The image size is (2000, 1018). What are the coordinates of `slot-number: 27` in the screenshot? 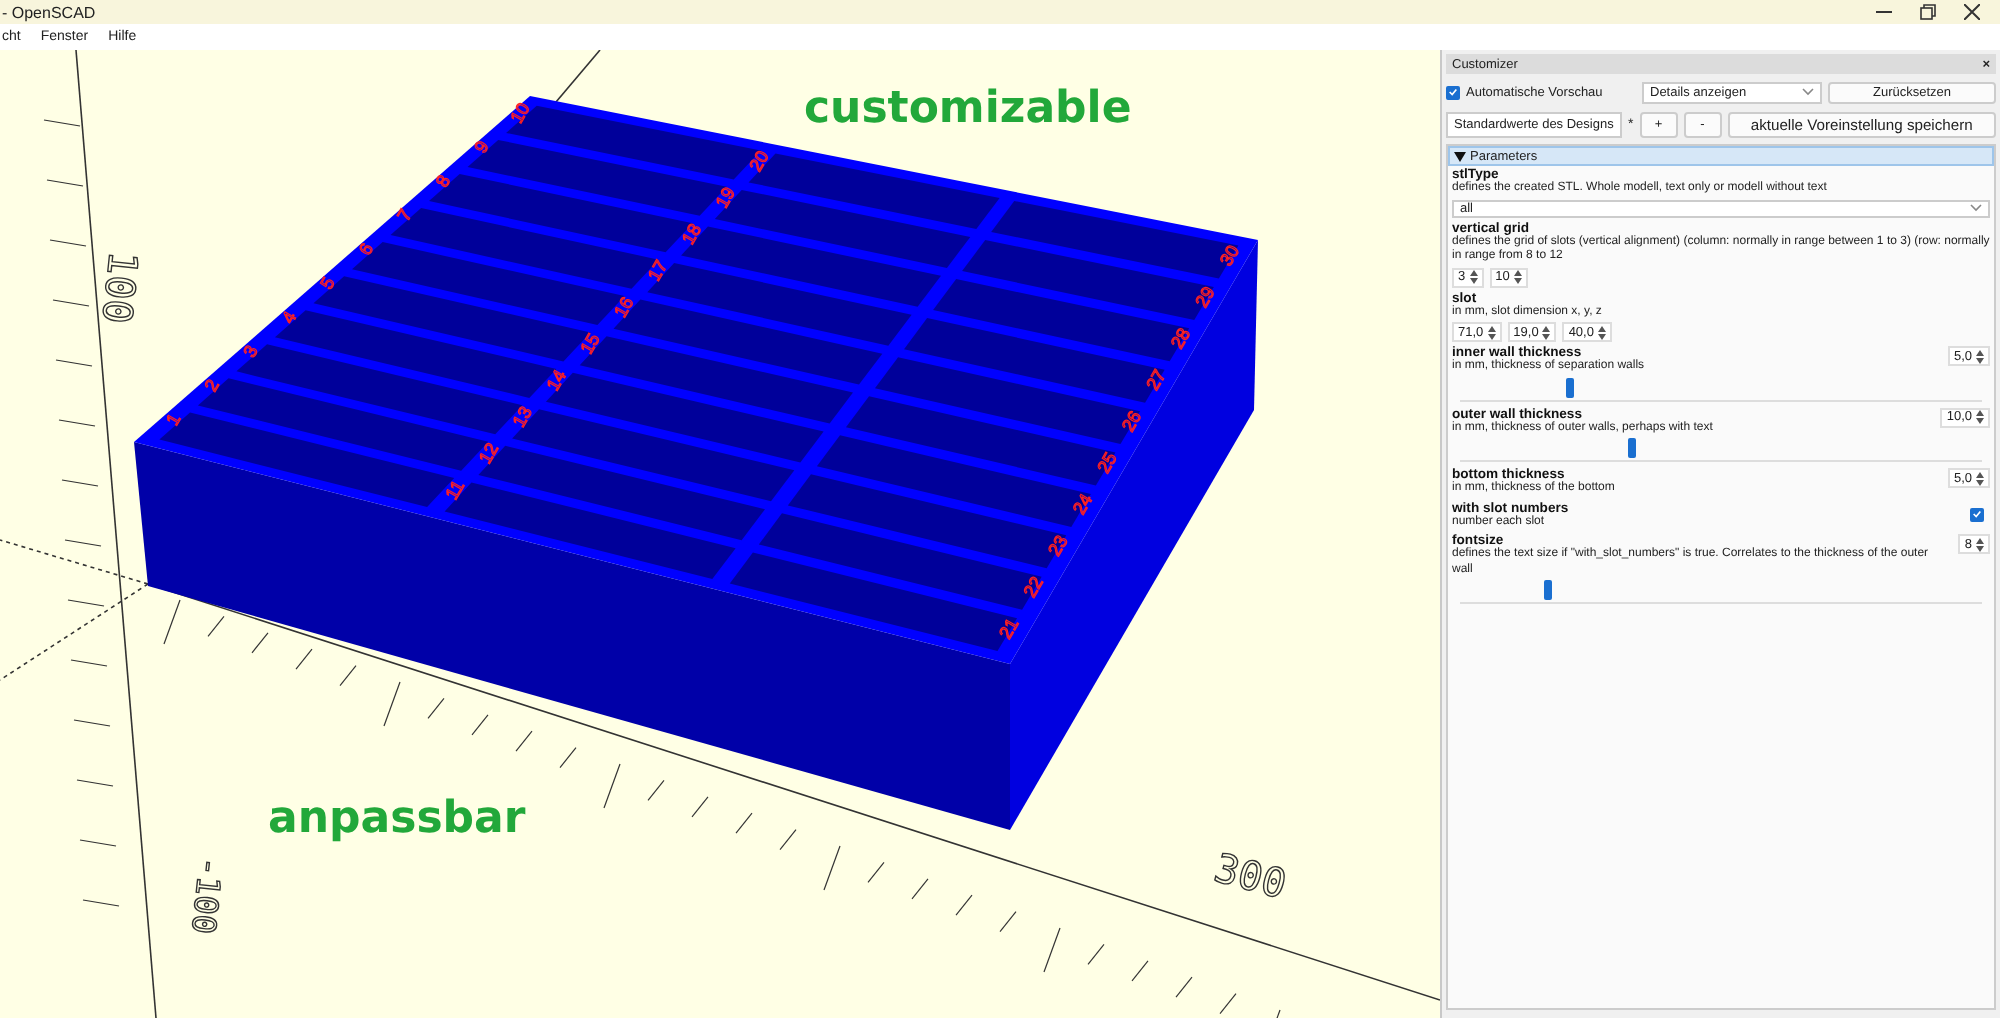 It's located at (1156, 380).